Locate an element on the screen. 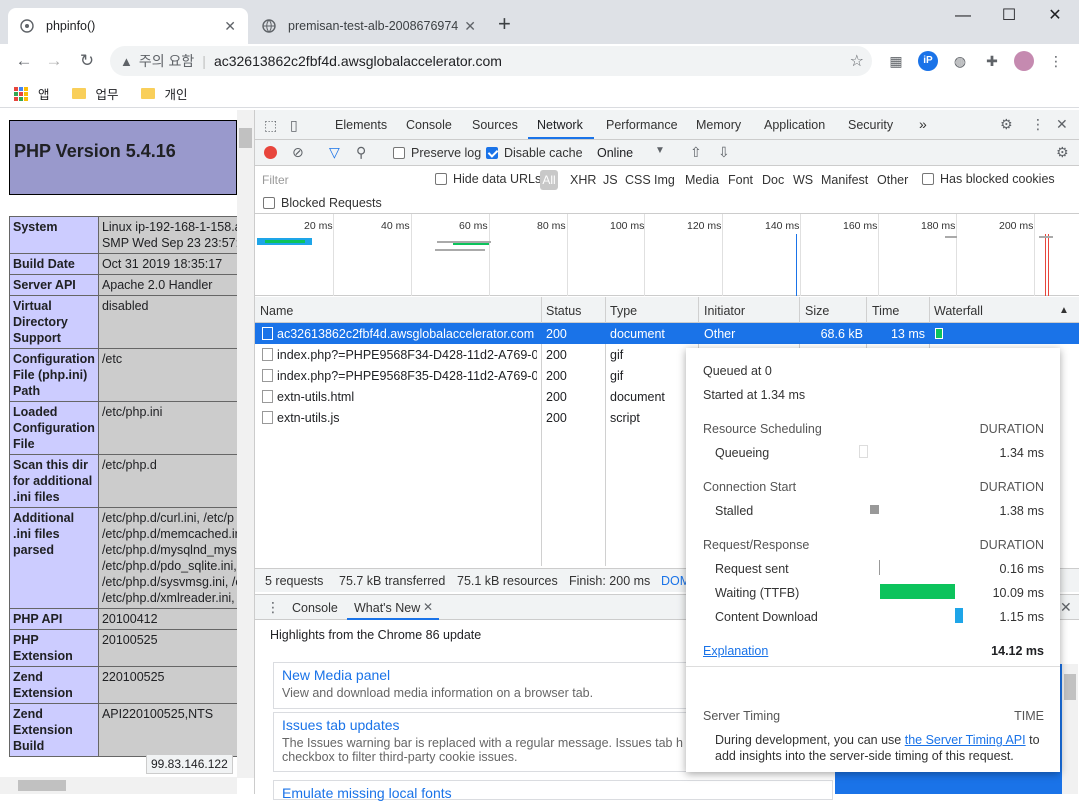  feature-card: Emulate missing local fonts is located at coordinates (553, 790).